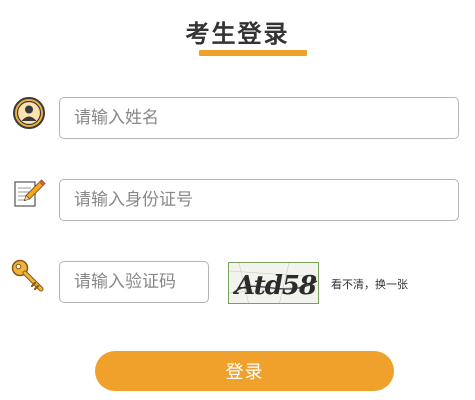  I want to click on captcha-input, so click(134, 282).